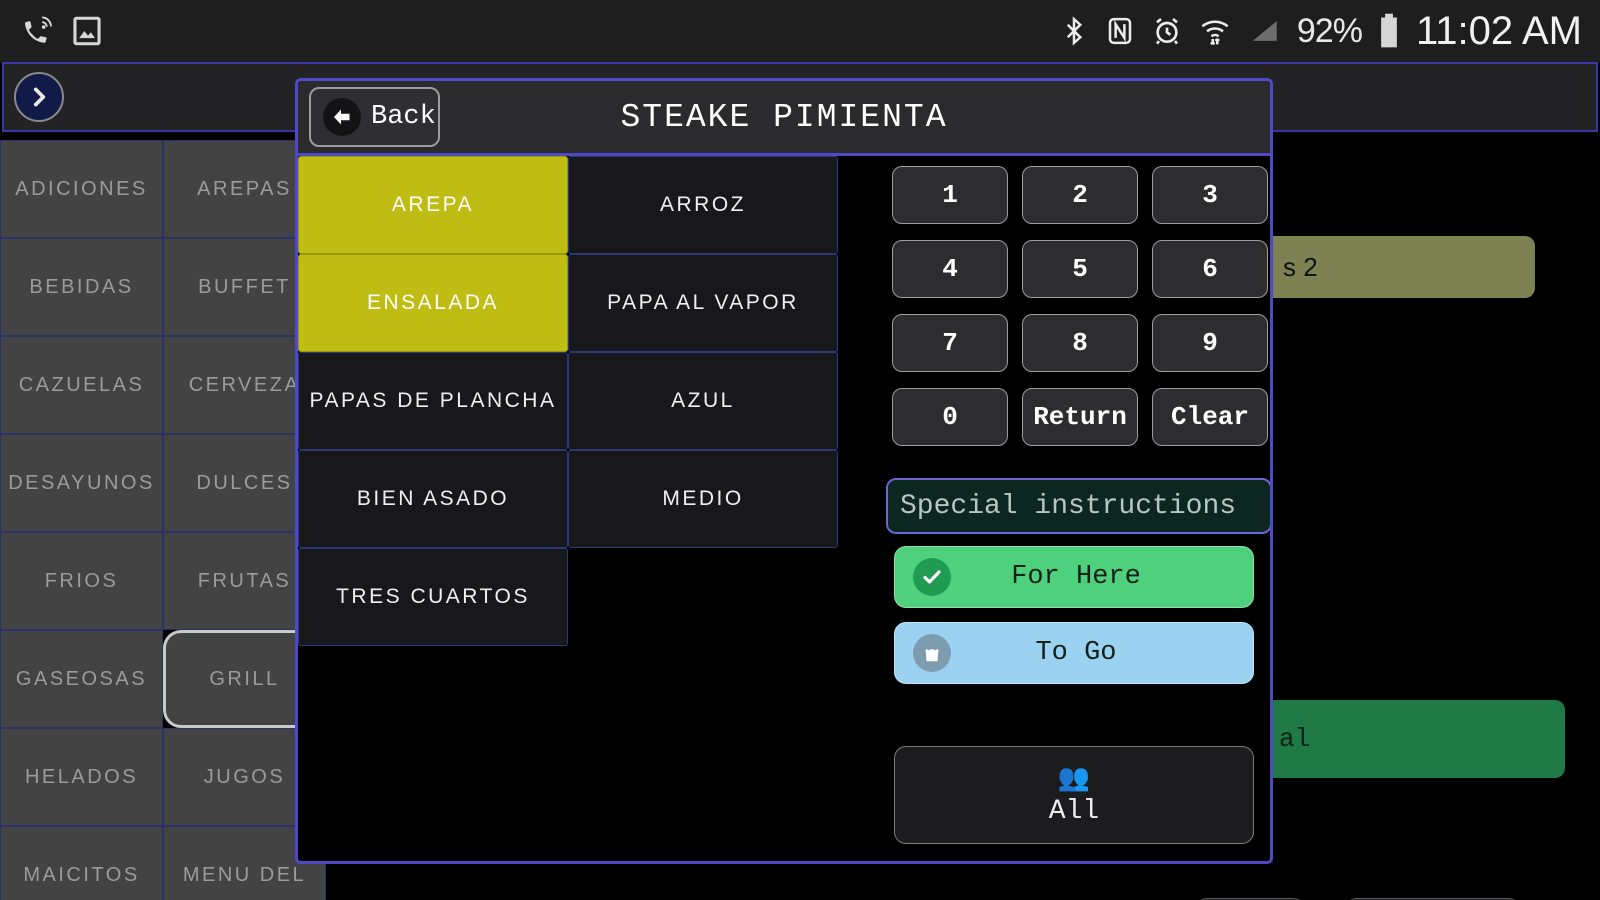 This screenshot has height=900, width=1600. Describe the element at coordinates (1210, 417) in the screenshot. I see `key-clear: Clear` at that location.